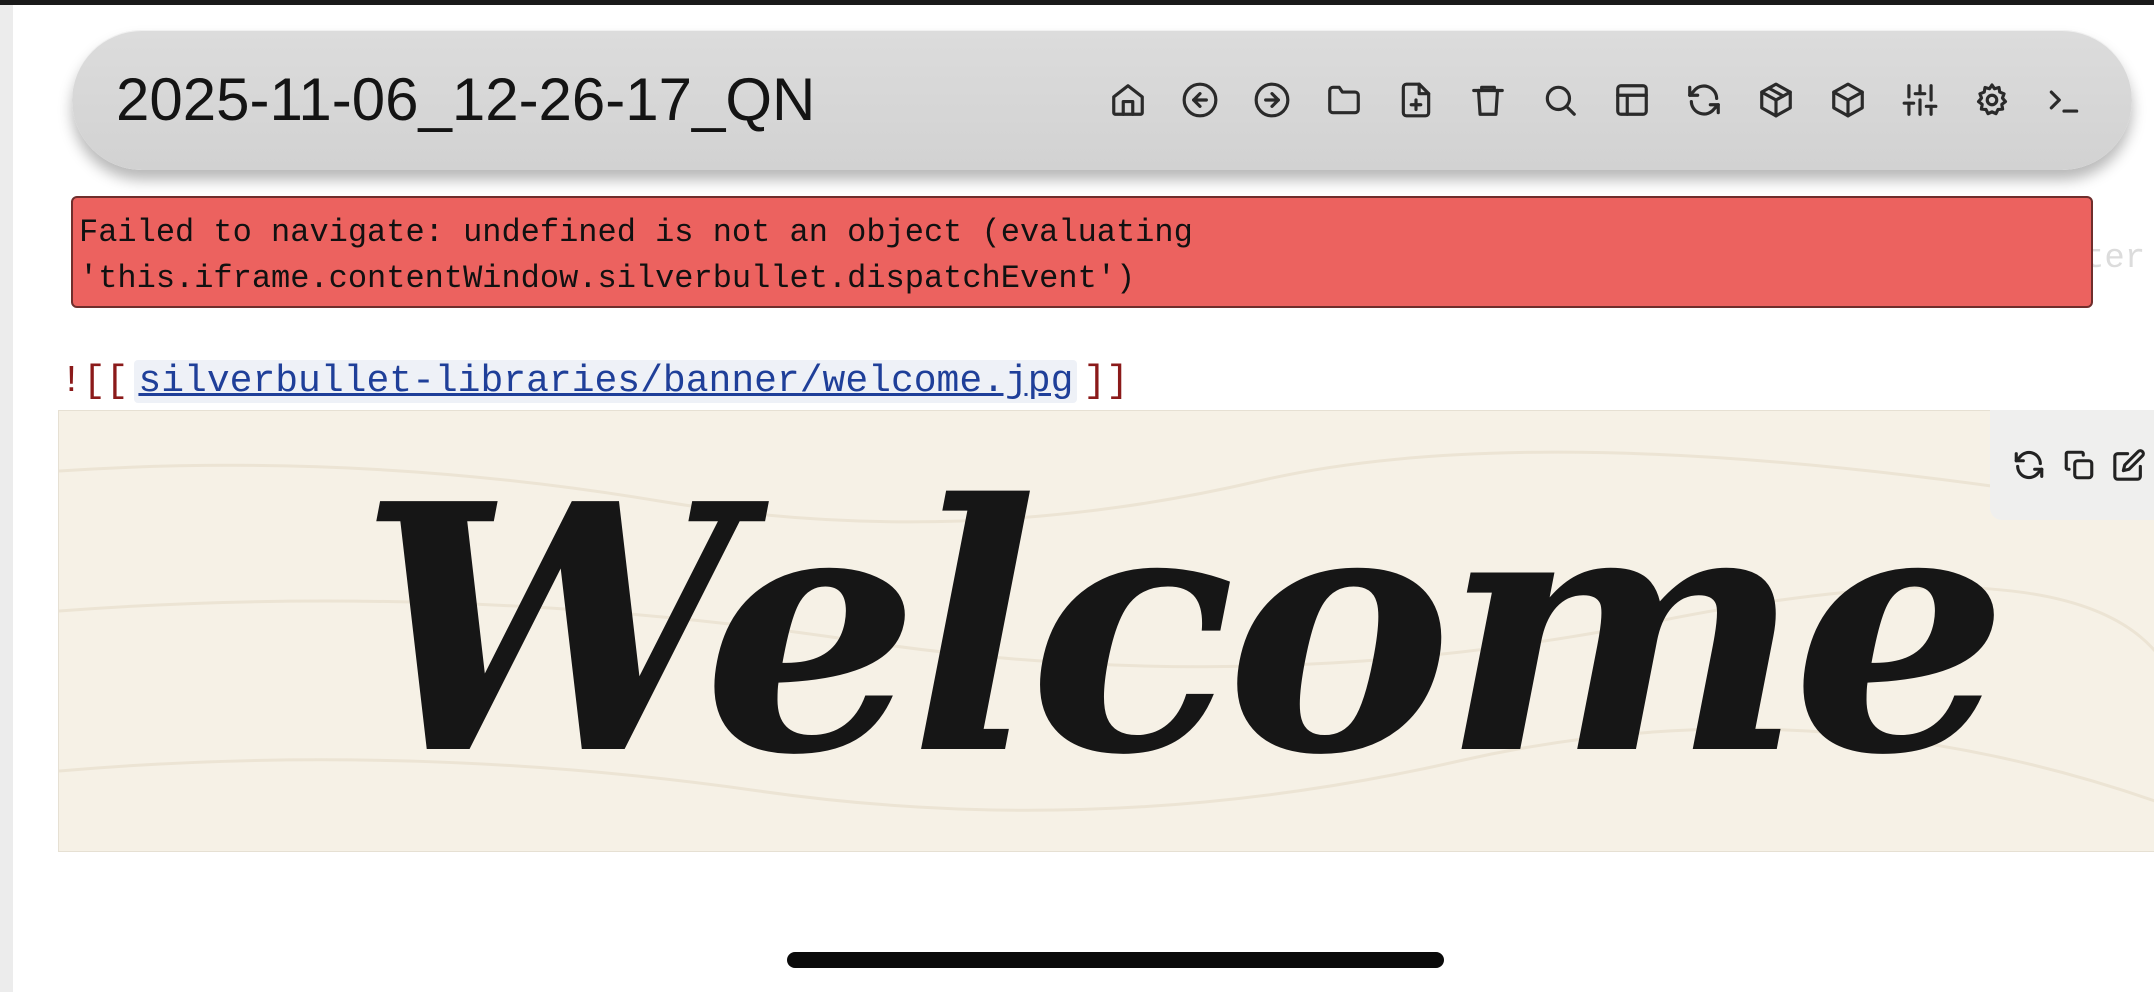 The width and height of the screenshot is (2154, 992). I want to click on package-icon, so click(1776, 100).